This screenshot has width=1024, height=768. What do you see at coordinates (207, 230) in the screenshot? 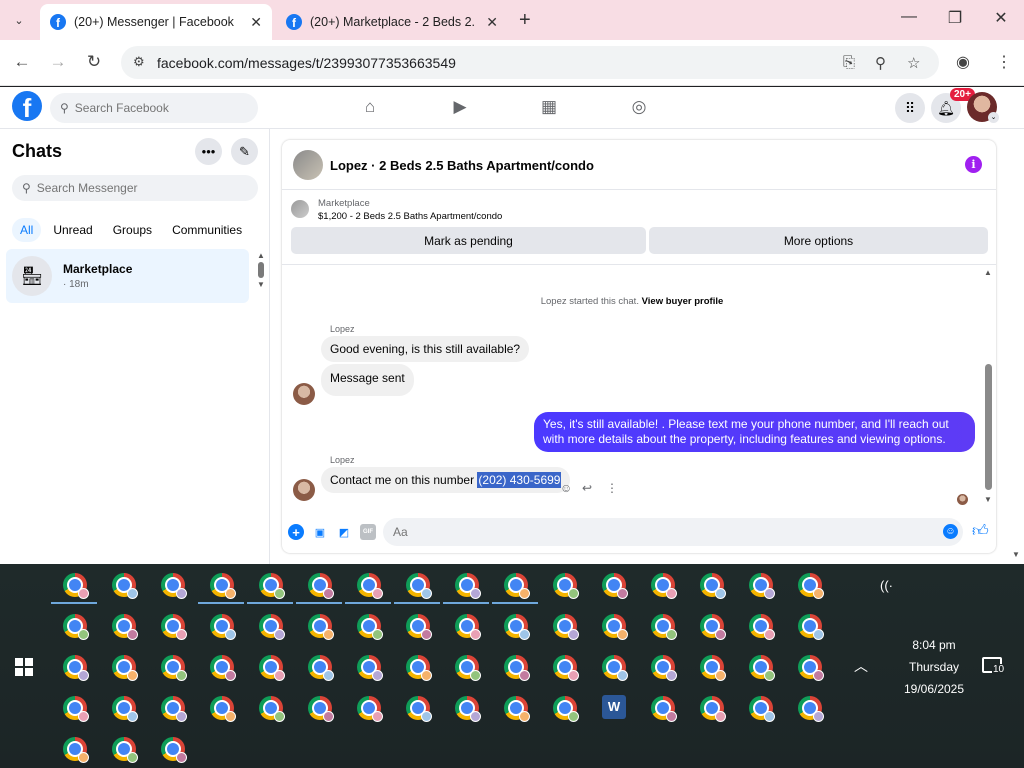
I see `filter-communities: Communities` at bounding box center [207, 230].